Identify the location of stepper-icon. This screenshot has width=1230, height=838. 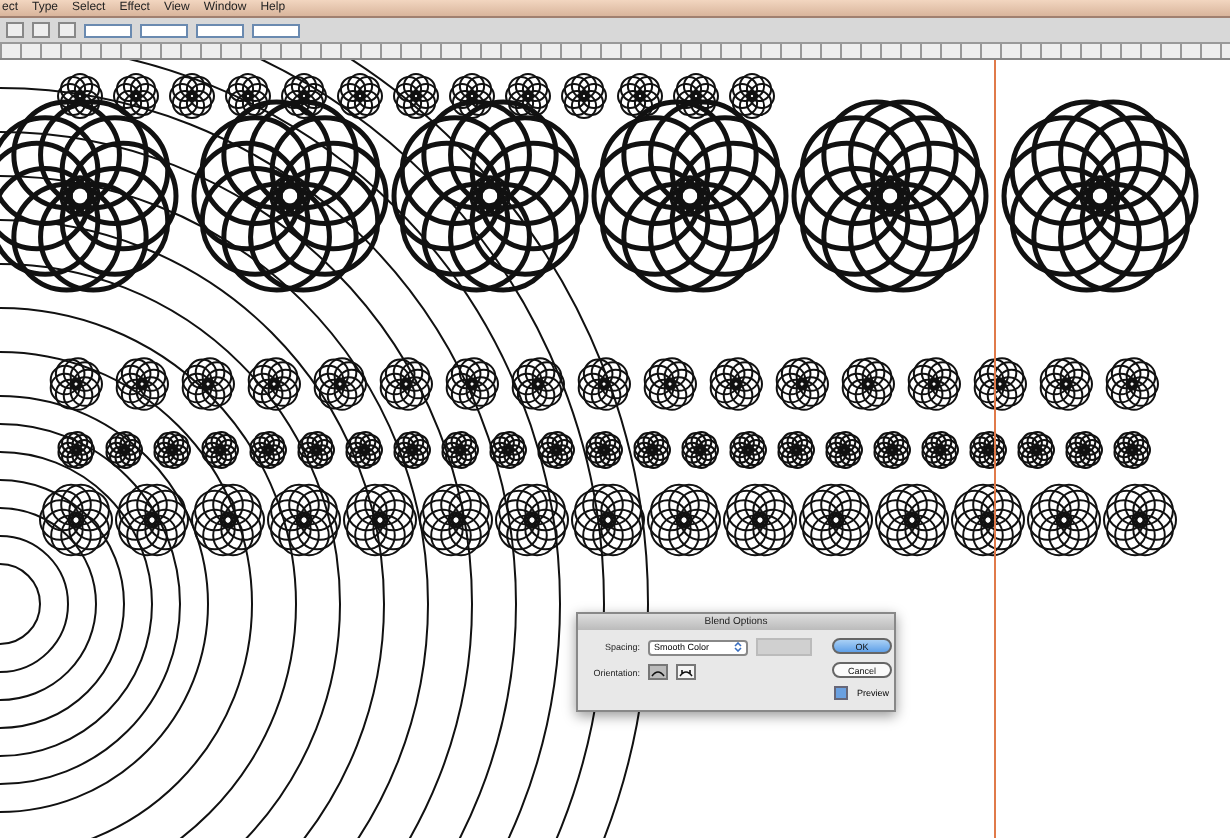
(738, 647).